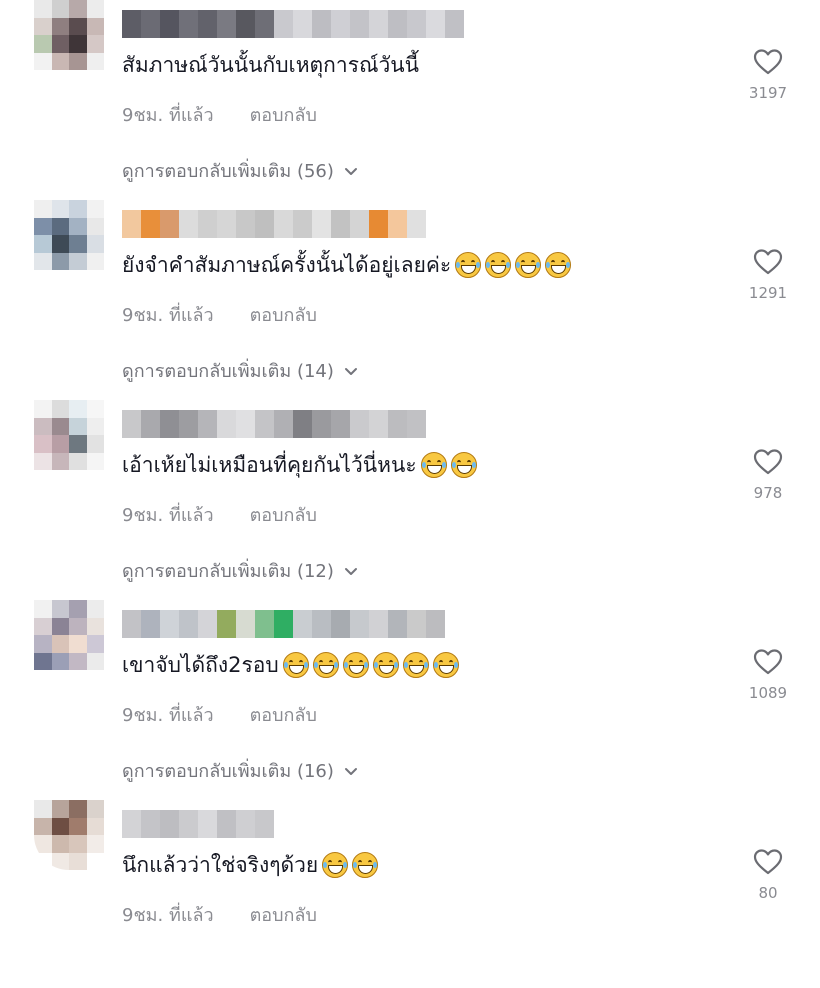 The image size is (820, 988). Describe the element at coordinates (269, 465) in the screenshot. I see `comment-text-label: เอ้าเห้ยไม่เหมือนที่คุยกันไว้นี่หนะ` at that location.